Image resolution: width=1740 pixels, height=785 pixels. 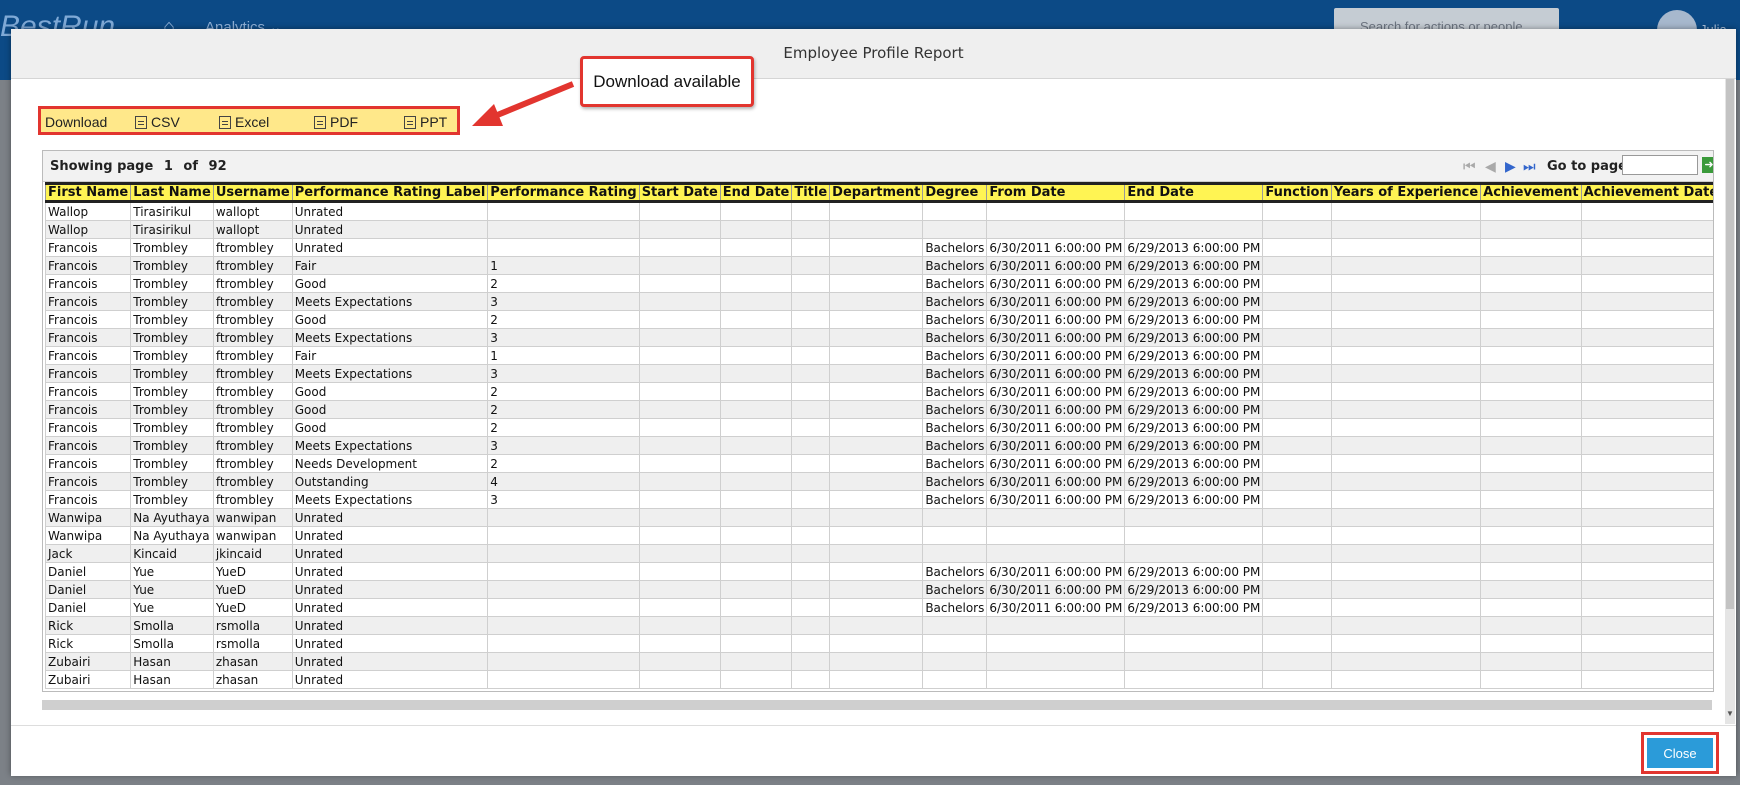 I want to click on horizontal-scrollbar, so click(x=877, y=705).